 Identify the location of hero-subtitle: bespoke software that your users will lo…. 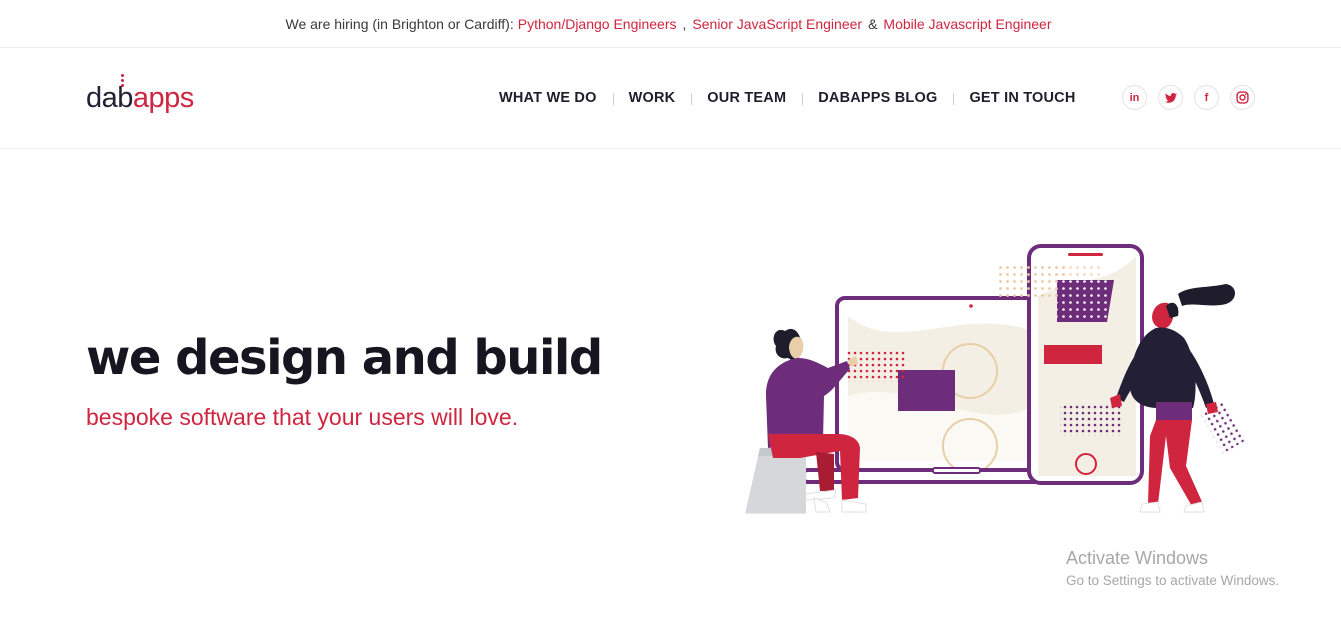
(302, 417).